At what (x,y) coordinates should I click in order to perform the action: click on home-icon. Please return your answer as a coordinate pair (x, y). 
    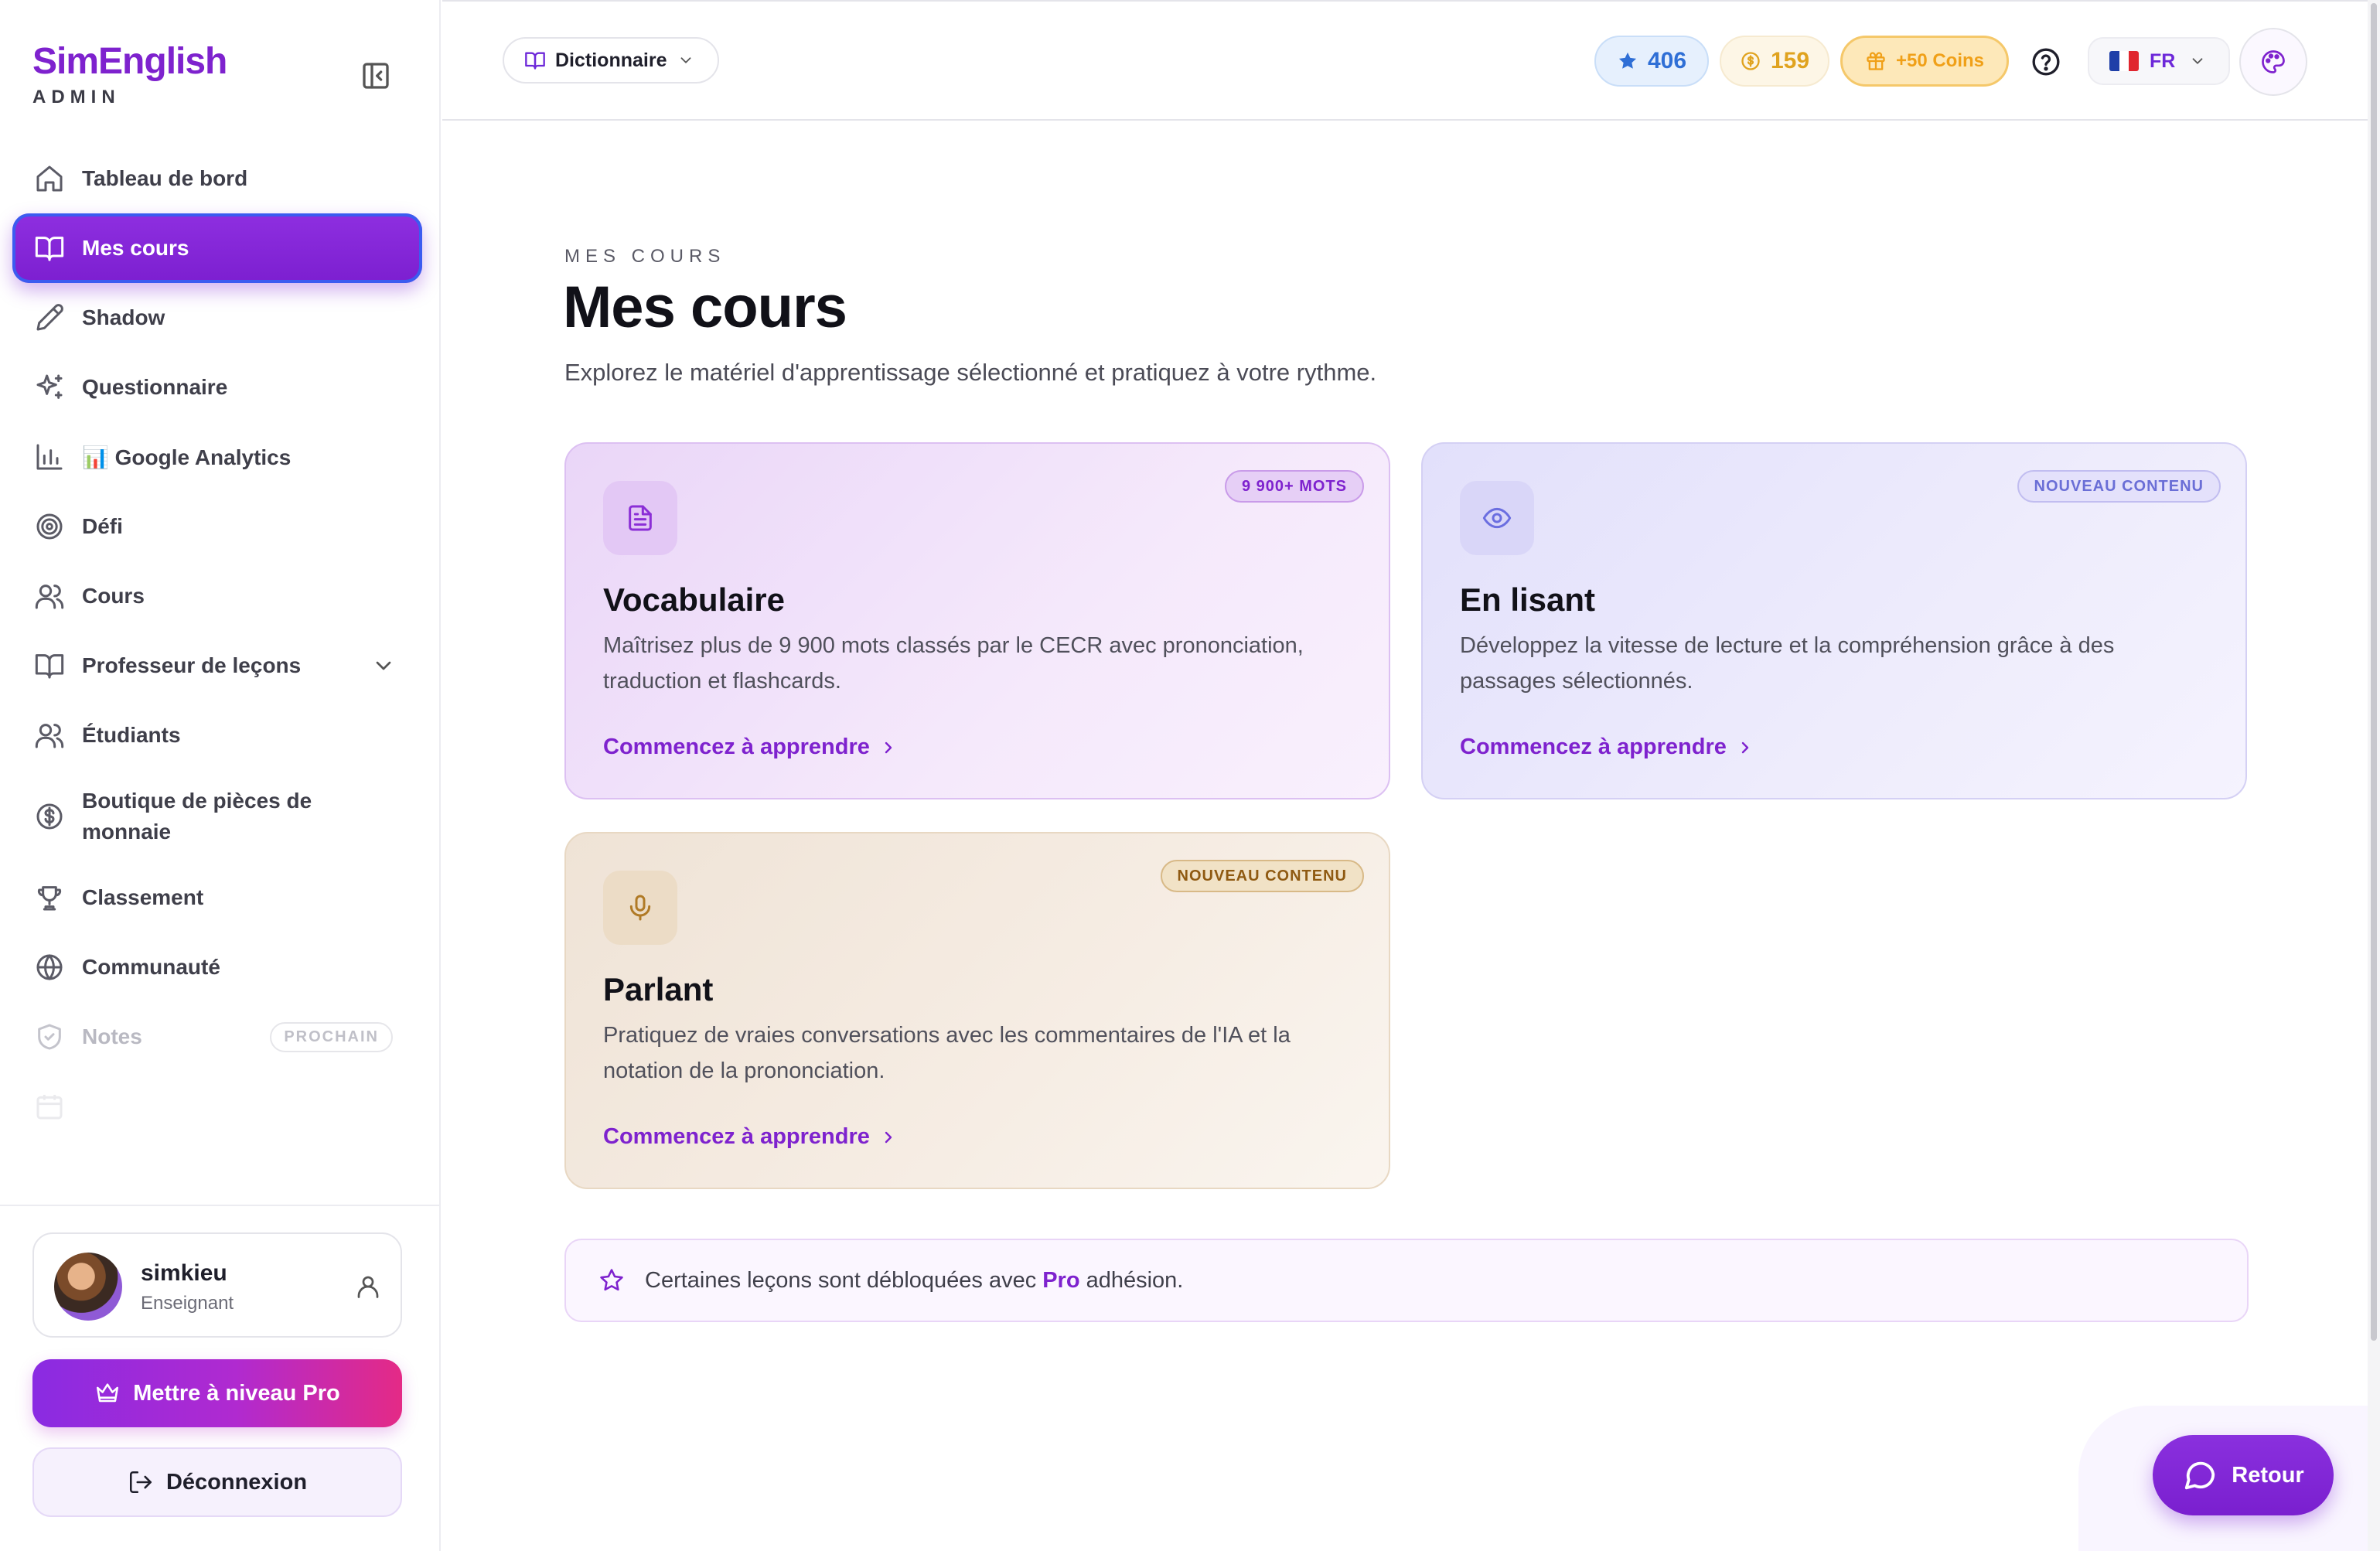
    Looking at the image, I should click on (49, 179).